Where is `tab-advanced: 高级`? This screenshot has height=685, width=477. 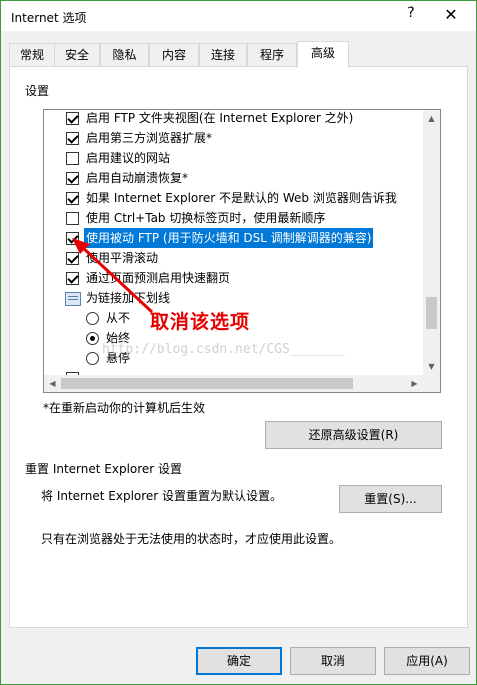 tab-advanced: 高级 is located at coordinates (323, 54).